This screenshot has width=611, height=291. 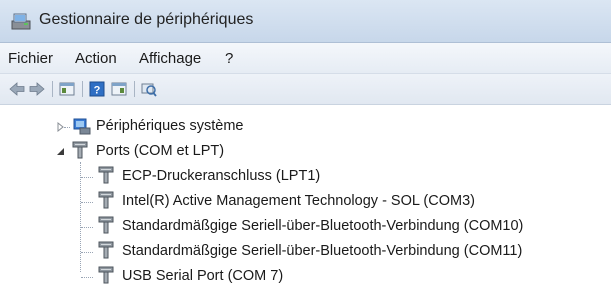 I want to click on back-icon, so click(x=17, y=89).